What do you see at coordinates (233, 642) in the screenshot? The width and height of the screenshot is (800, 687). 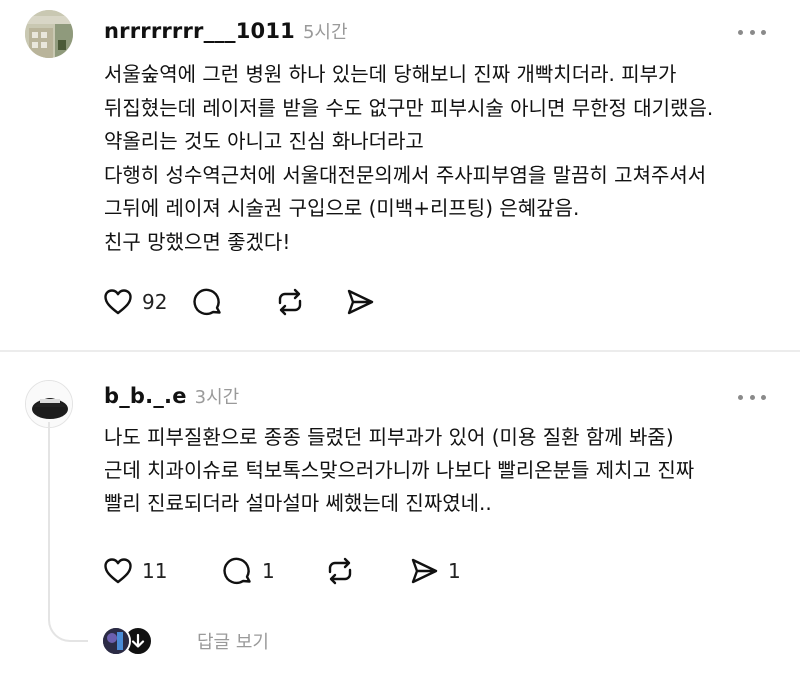 I see `view-replies-label: 답글 보기` at bounding box center [233, 642].